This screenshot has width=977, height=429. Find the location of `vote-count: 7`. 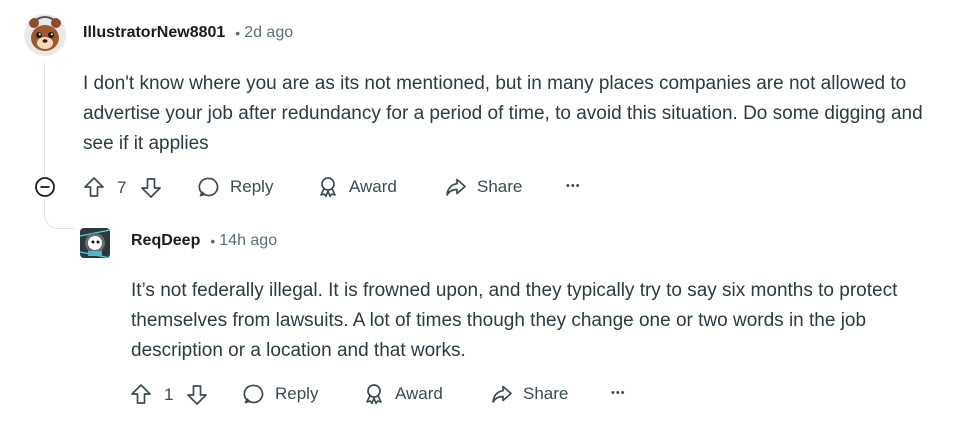

vote-count: 7 is located at coordinates (122, 187).